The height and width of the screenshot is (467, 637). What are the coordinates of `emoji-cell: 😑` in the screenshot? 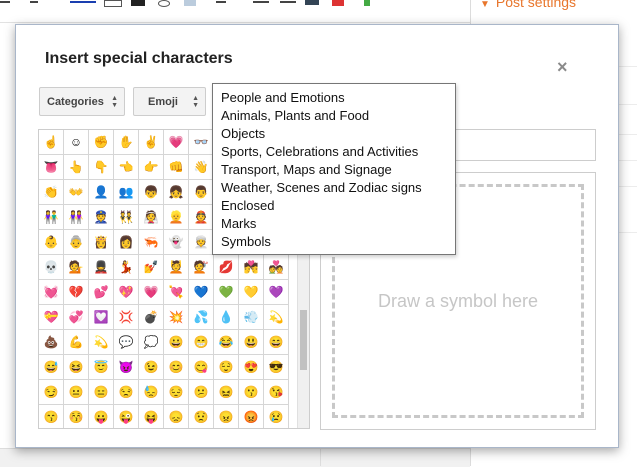 It's located at (101, 392).